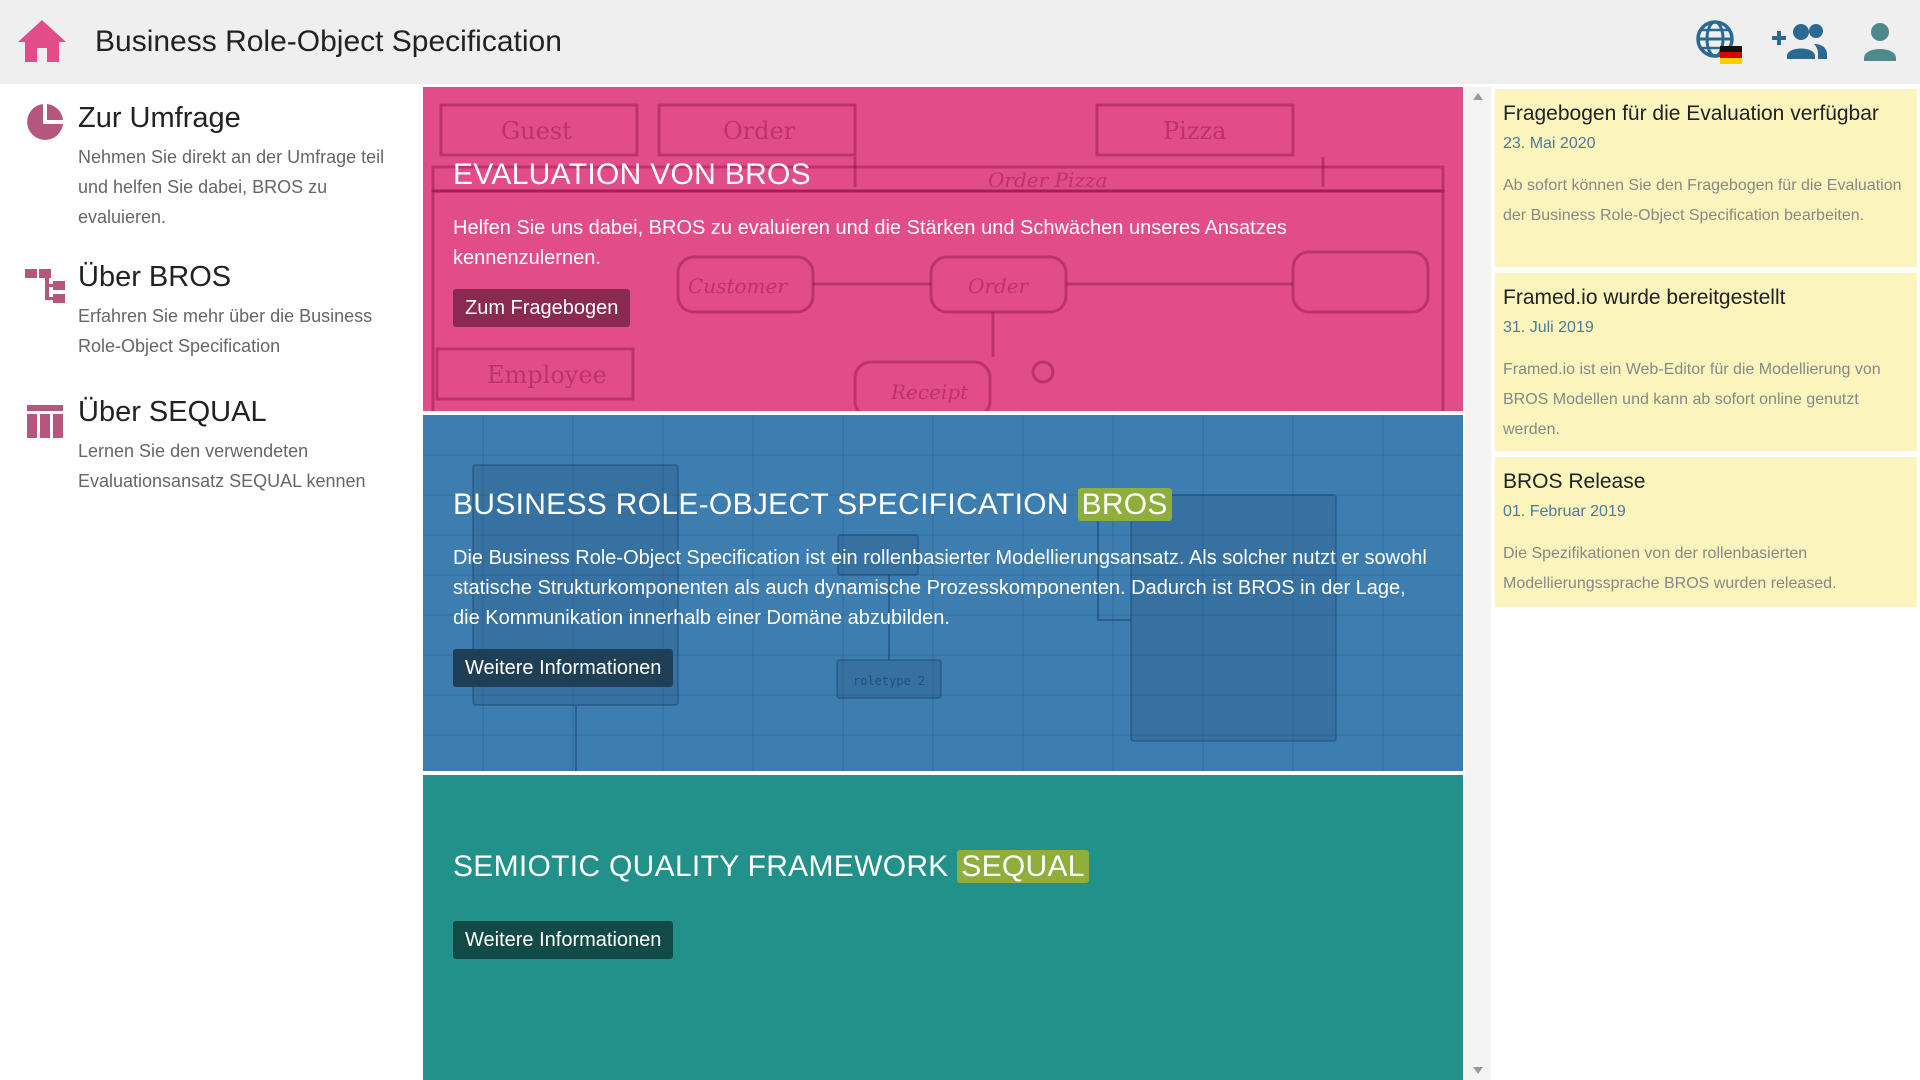  I want to click on panel-title: SEMIOTIC QUALITY FRAMEWORK SEQUAL, so click(943, 867).